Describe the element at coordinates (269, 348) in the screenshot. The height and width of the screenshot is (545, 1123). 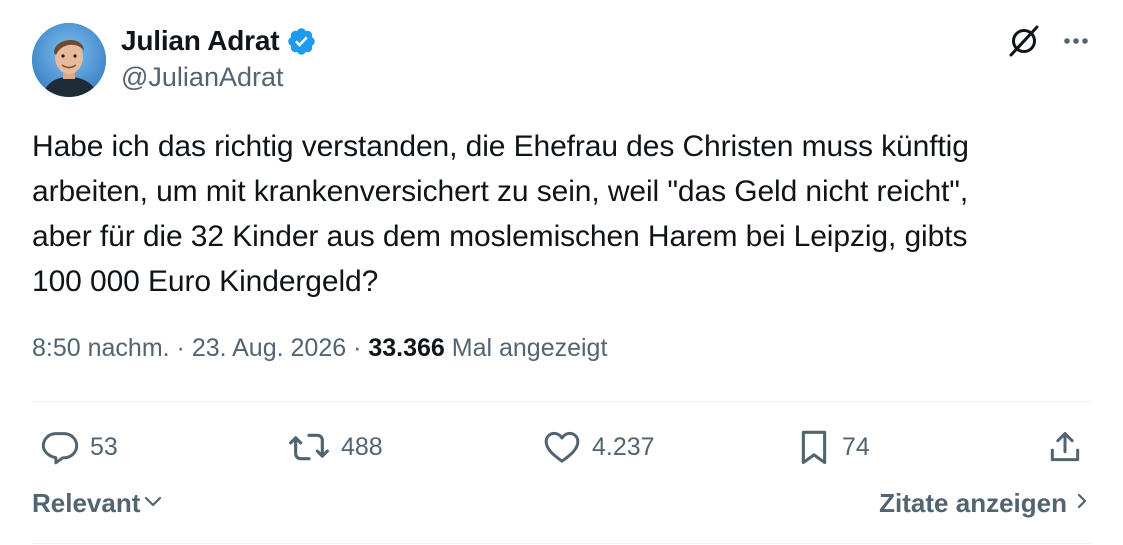
I see `tweet-date: 23. Aug. 2026` at that location.